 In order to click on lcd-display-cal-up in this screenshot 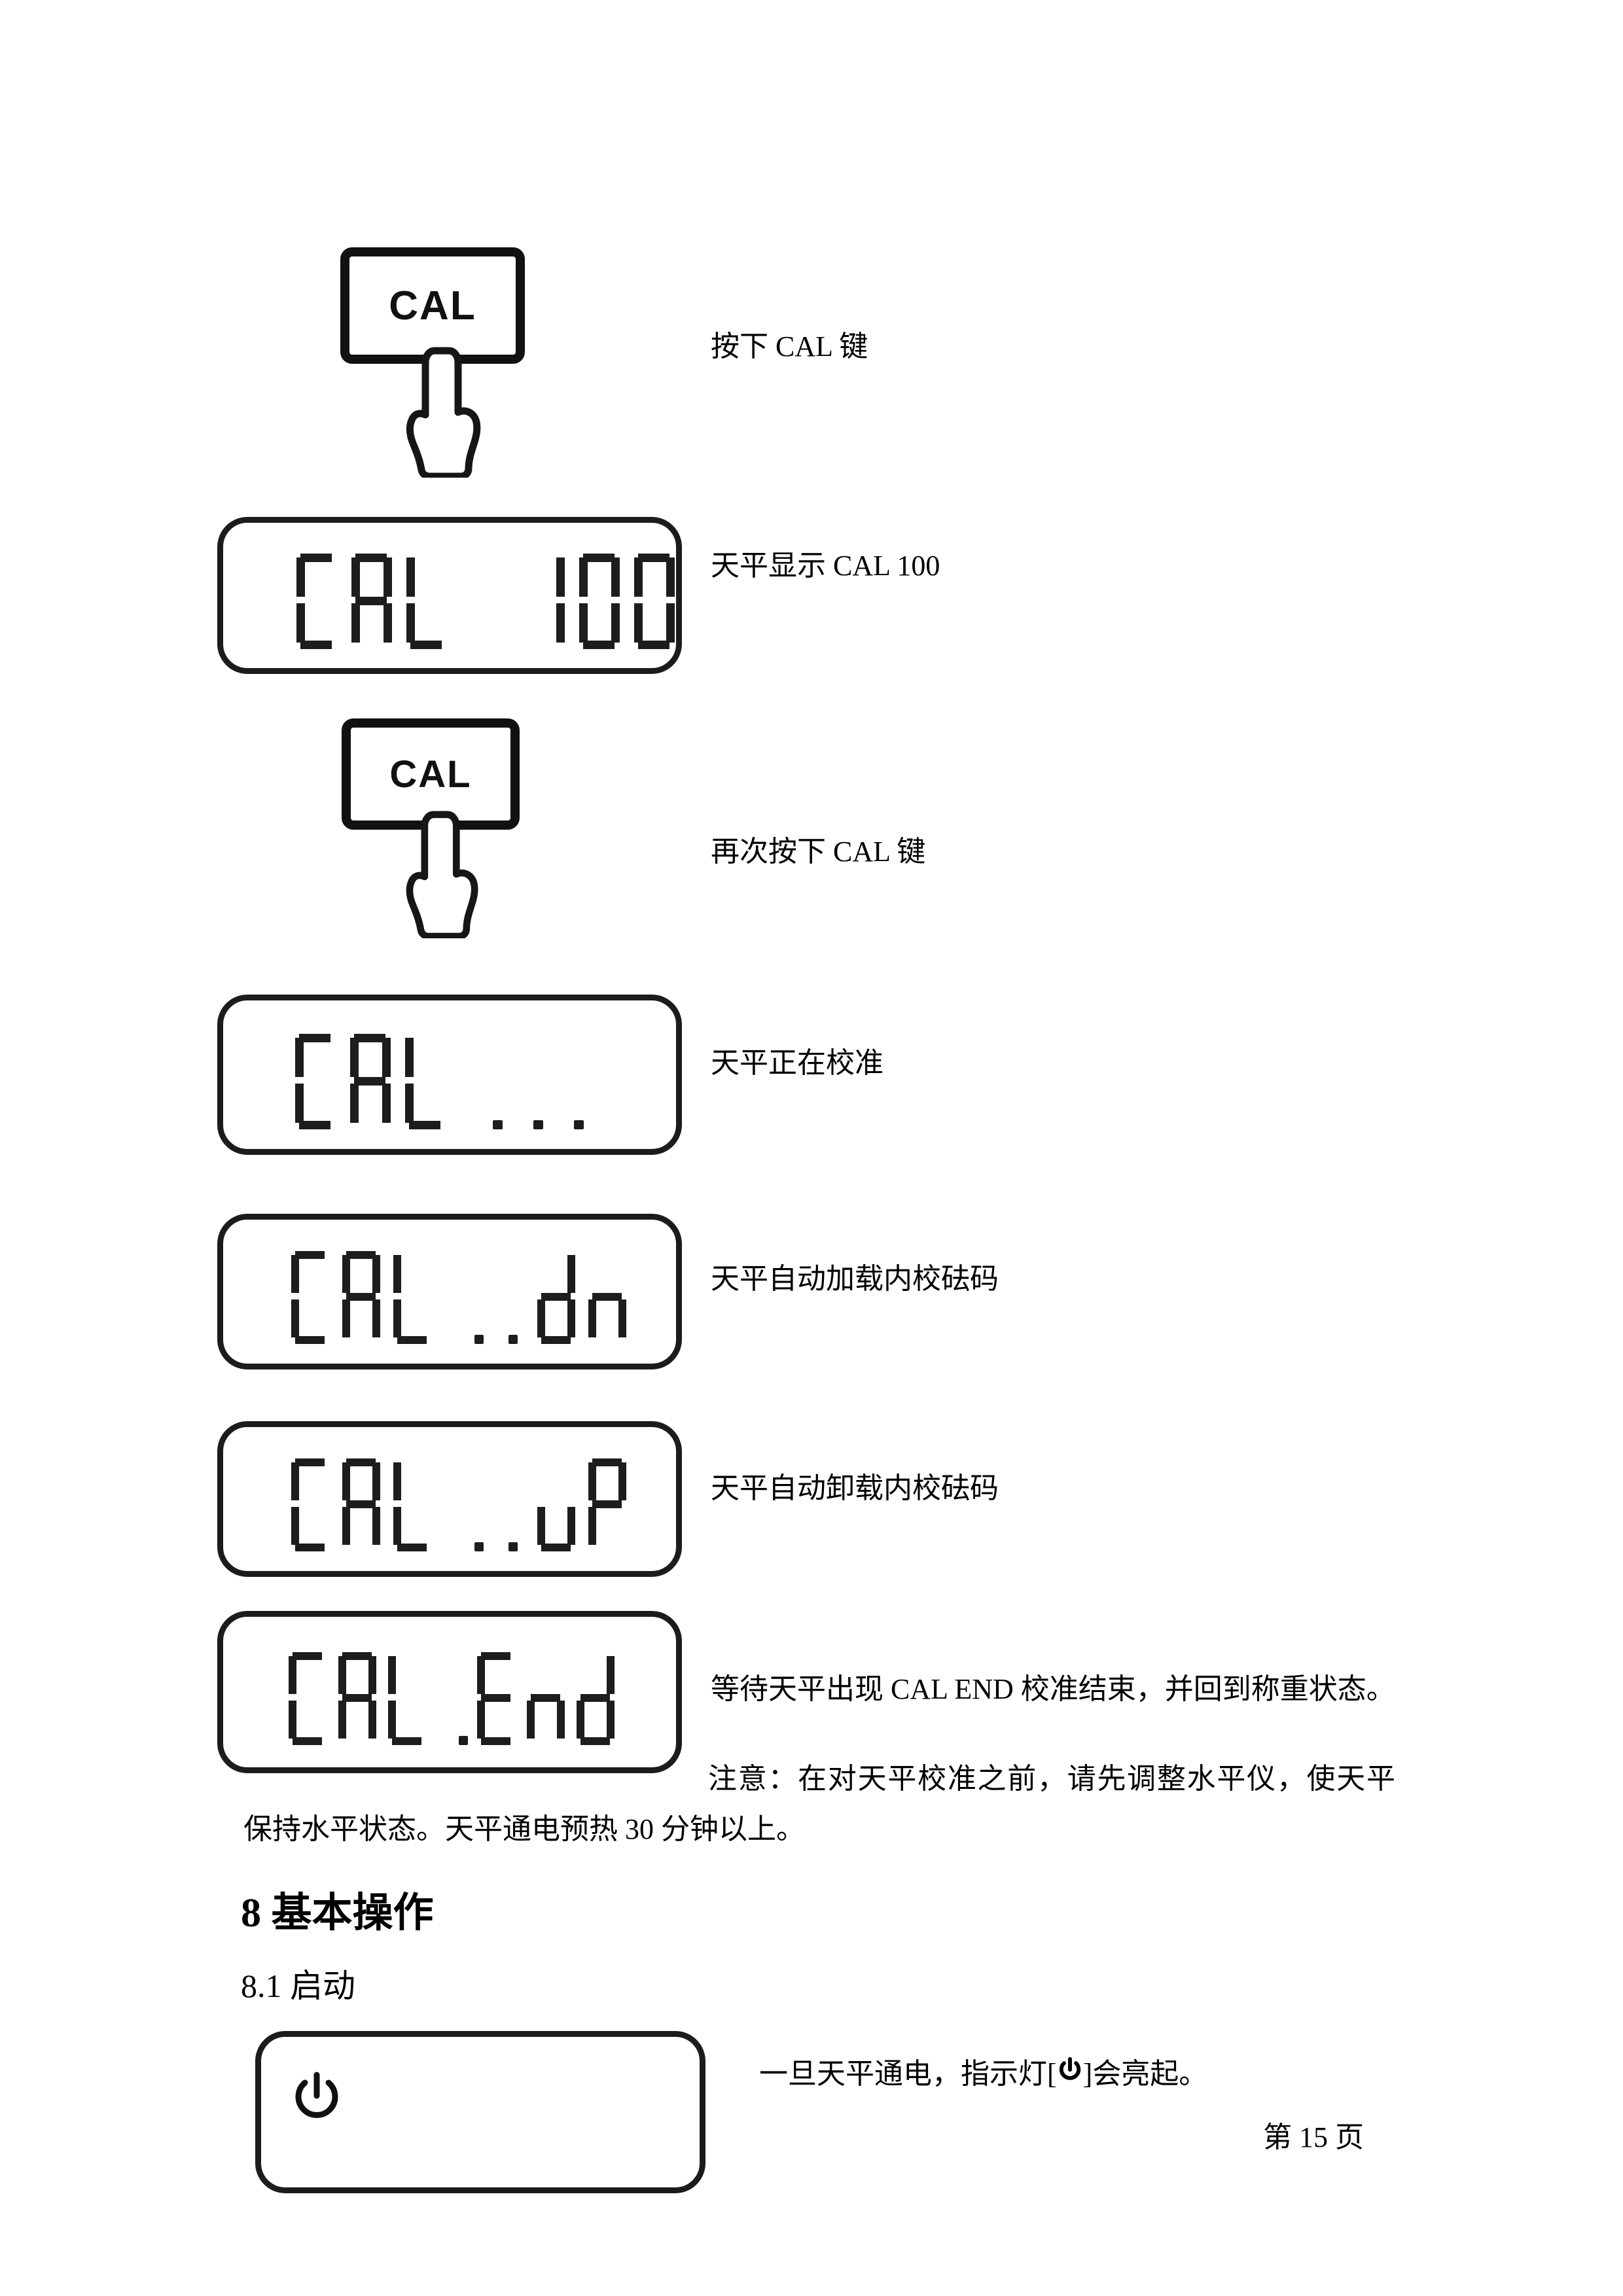, I will do `click(450, 1499)`.